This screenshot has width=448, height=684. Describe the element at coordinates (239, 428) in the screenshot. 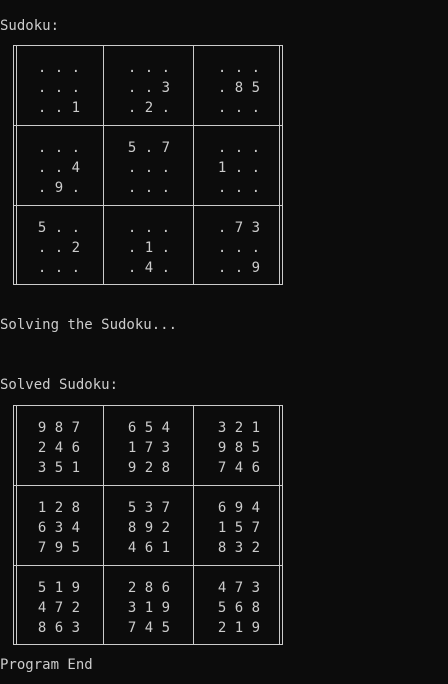

I see `box-row: 3 2 1` at that location.